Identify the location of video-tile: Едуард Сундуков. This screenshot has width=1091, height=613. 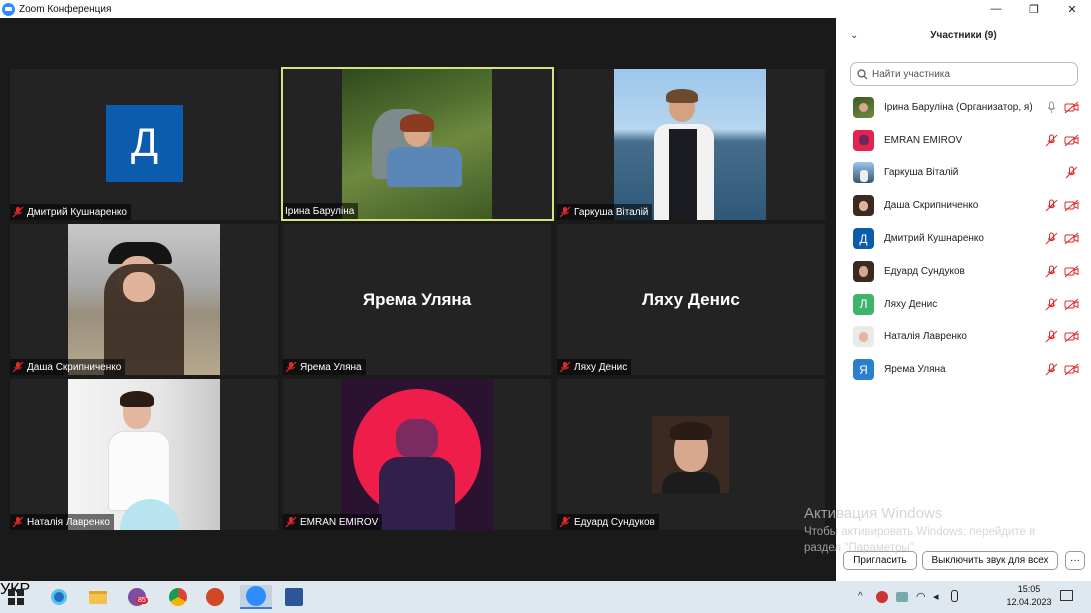
(691, 454).